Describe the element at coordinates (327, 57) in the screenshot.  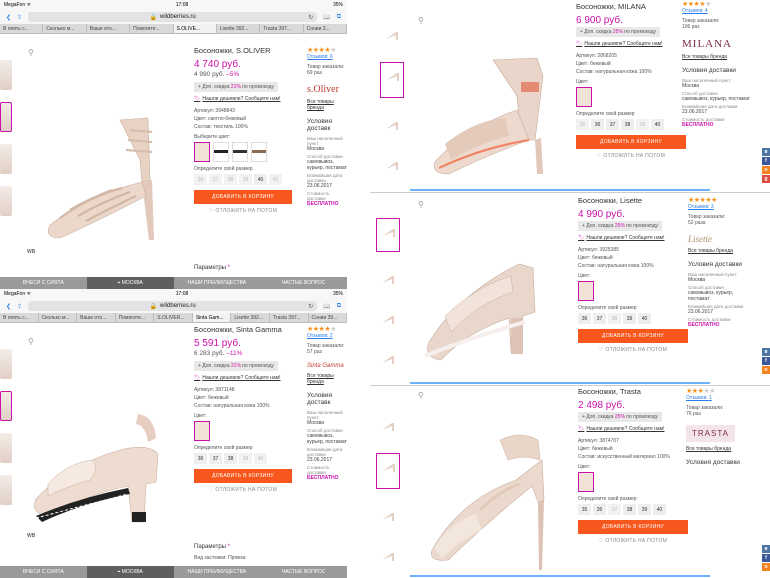
I see `reviews-link: Отзывов: 6` at that location.